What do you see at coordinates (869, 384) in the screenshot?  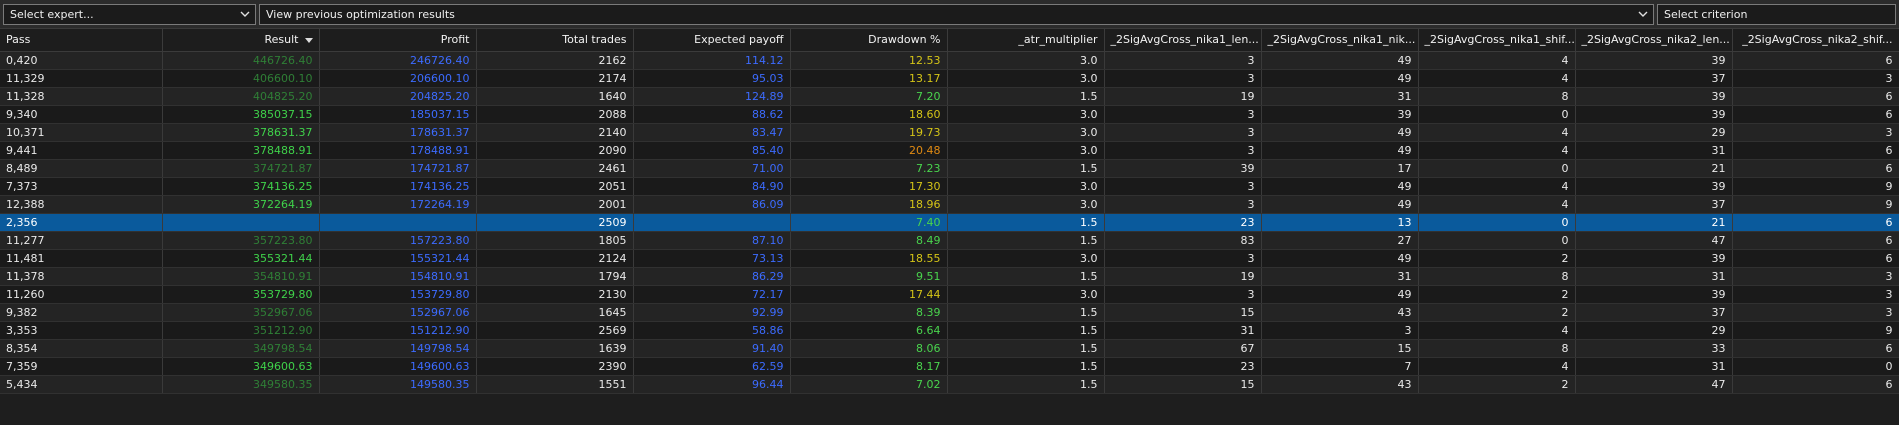 I see `cell-drawdown: 7.02` at bounding box center [869, 384].